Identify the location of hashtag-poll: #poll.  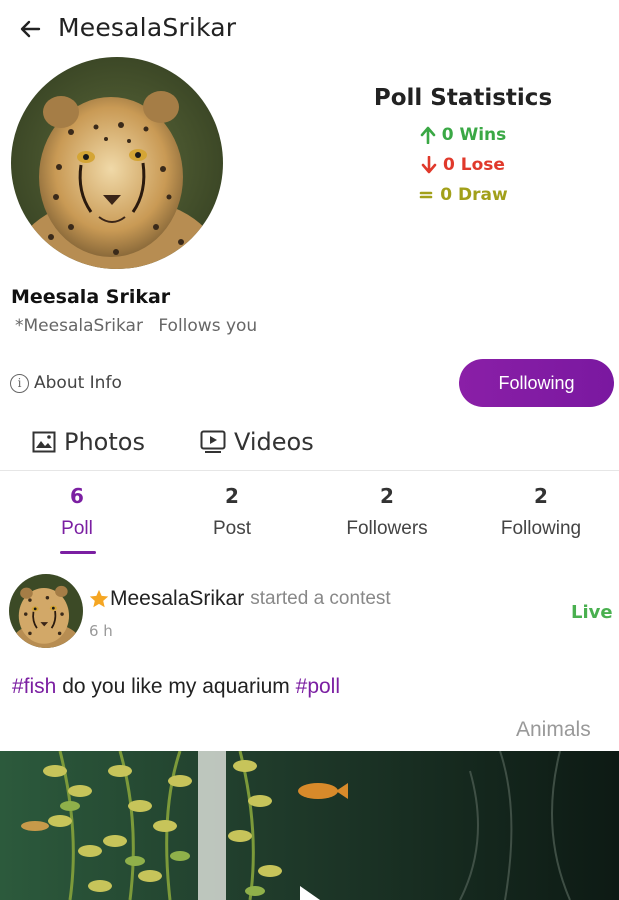
(318, 686).